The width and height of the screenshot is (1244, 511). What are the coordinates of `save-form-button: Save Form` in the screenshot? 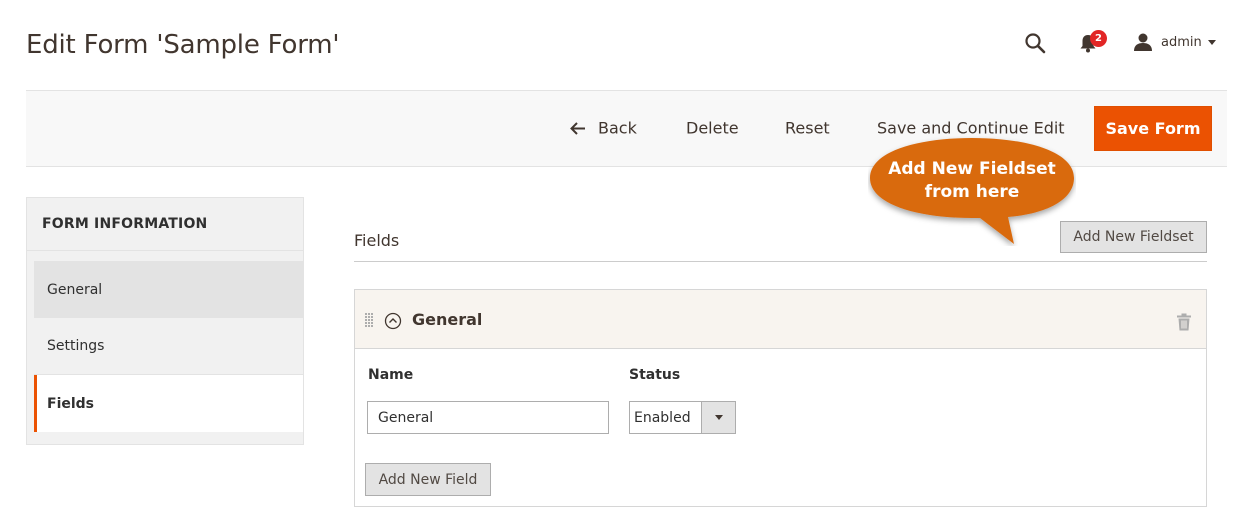 It's located at (1153, 128).